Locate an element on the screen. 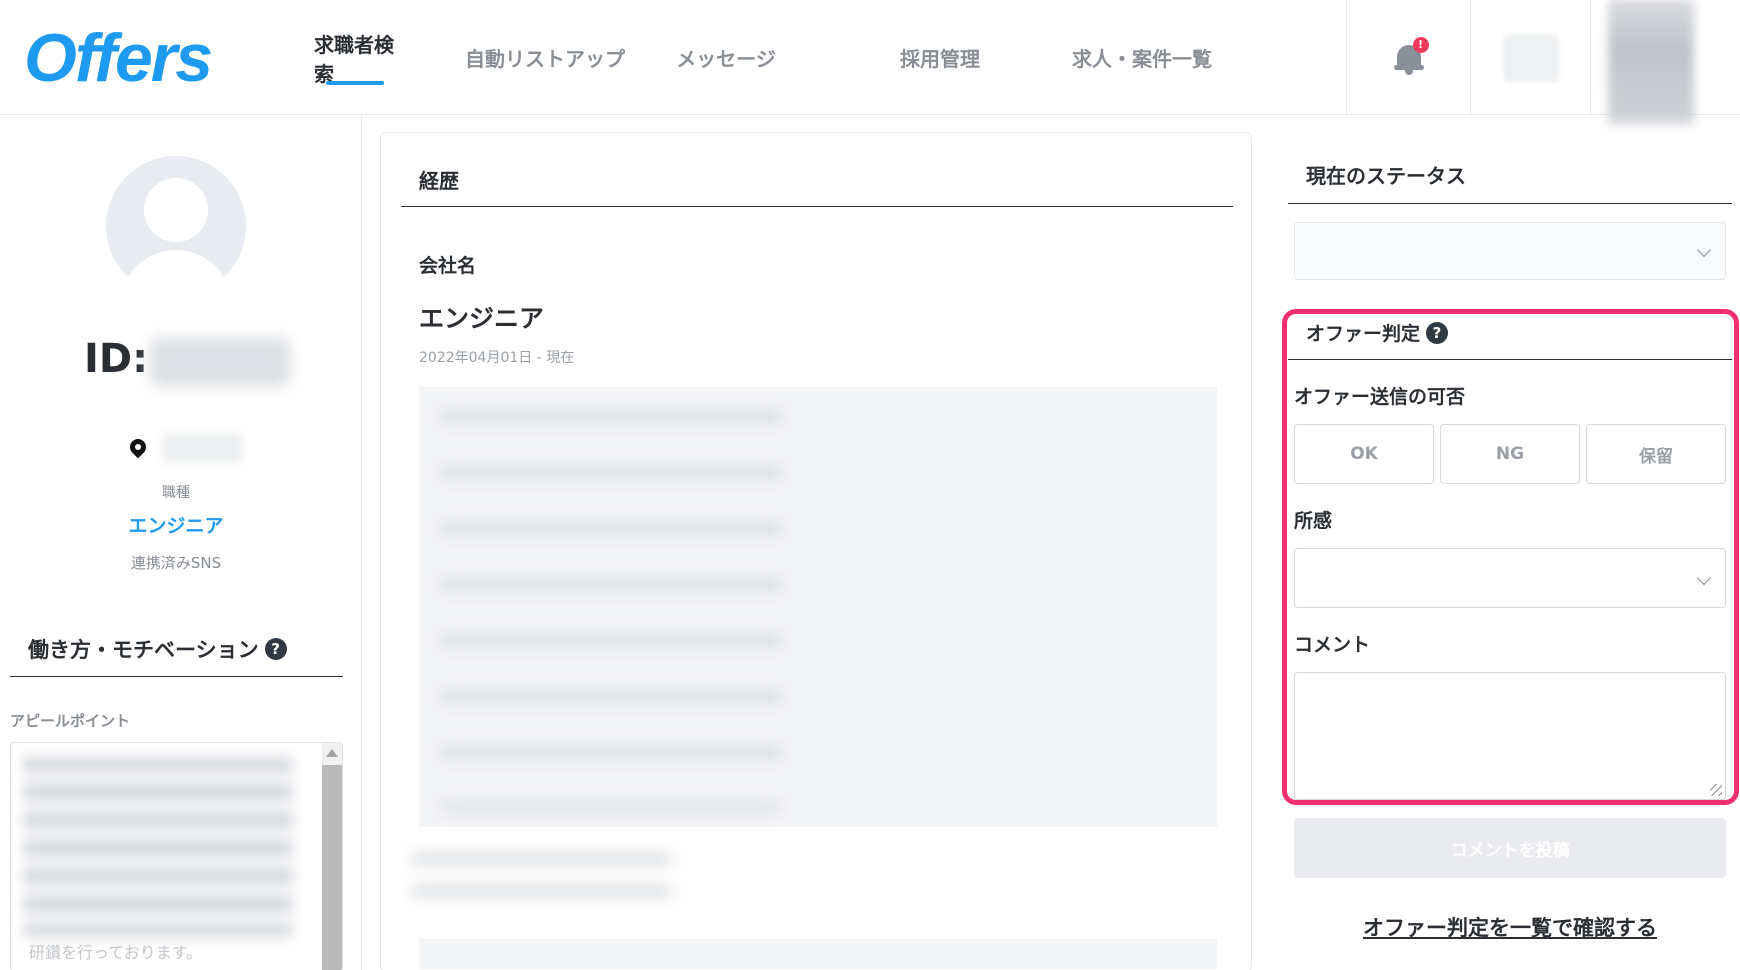 This screenshot has height=970, width=1740. career-role: エンジニア is located at coordinates (482, 318).